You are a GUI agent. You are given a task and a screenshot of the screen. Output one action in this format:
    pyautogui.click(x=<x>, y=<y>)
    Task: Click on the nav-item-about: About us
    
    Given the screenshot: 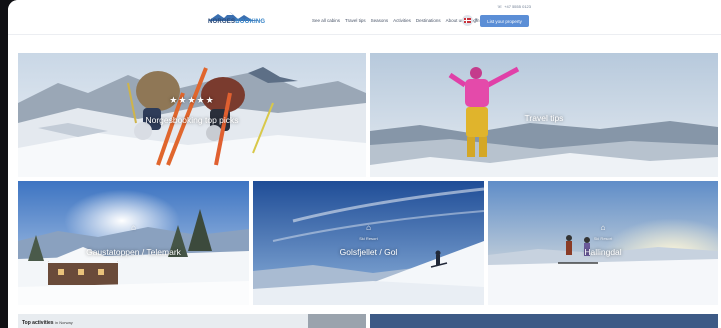 What is the action you would take?
    pyautogui.click(x=455, y=20)
    